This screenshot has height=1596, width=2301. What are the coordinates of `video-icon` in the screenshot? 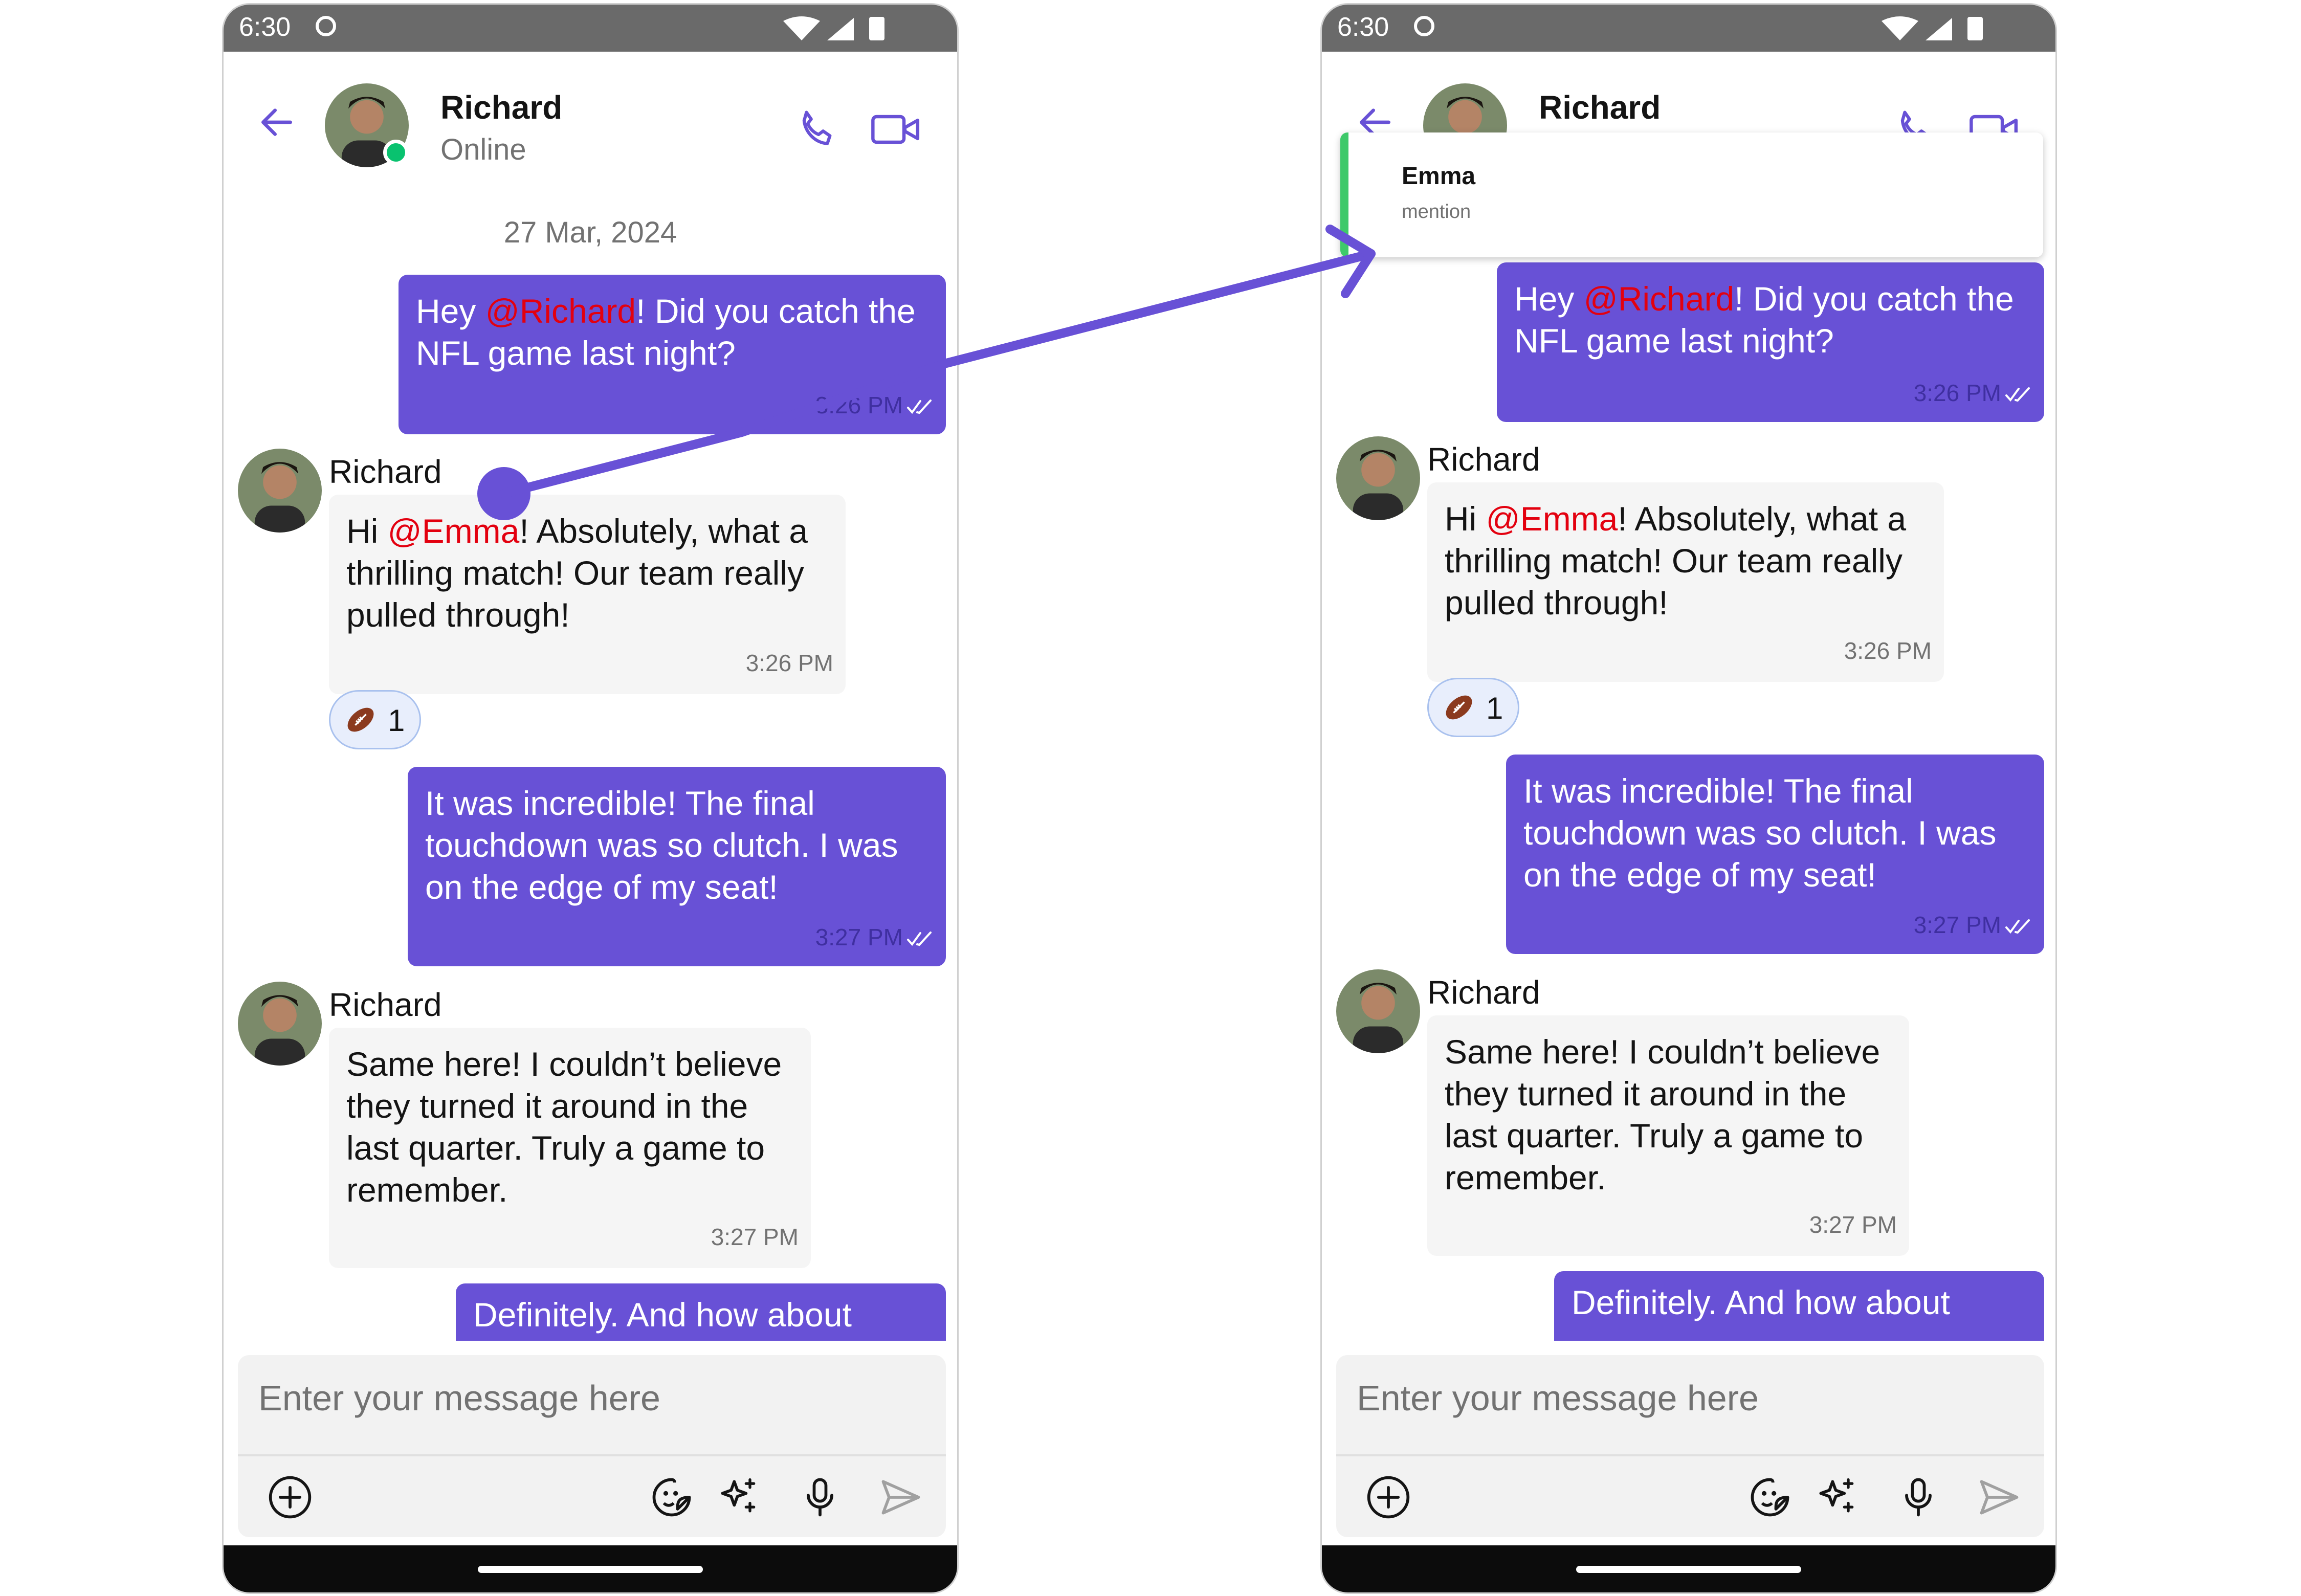 It's located at (895, 129).